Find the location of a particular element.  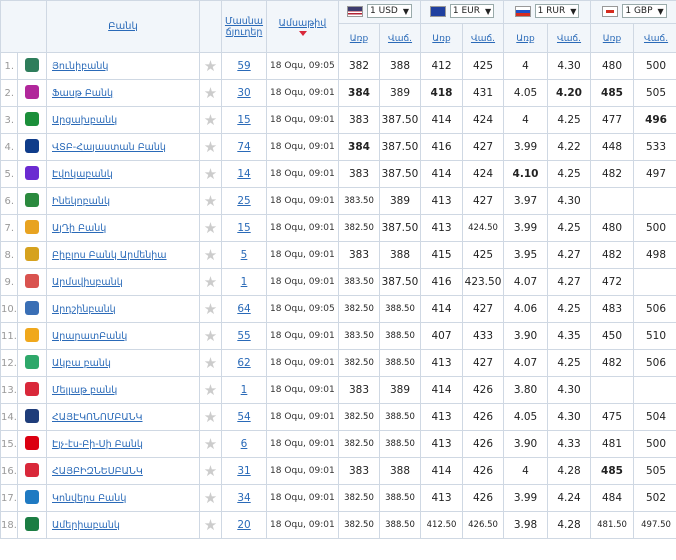

gbp-currency-select: 1 GBP ▼ is located at coordinates (633, 12).